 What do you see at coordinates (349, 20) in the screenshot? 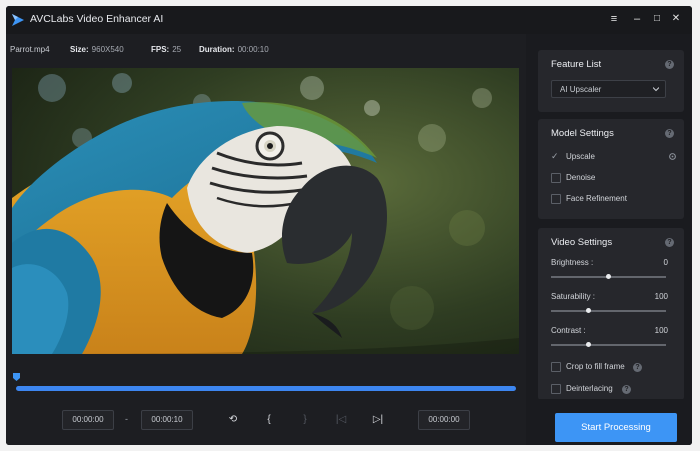
I see `title-bar: AVCLabs Video Enhancer AI ≡ – □ ✕` at bounding box center [349, 20].